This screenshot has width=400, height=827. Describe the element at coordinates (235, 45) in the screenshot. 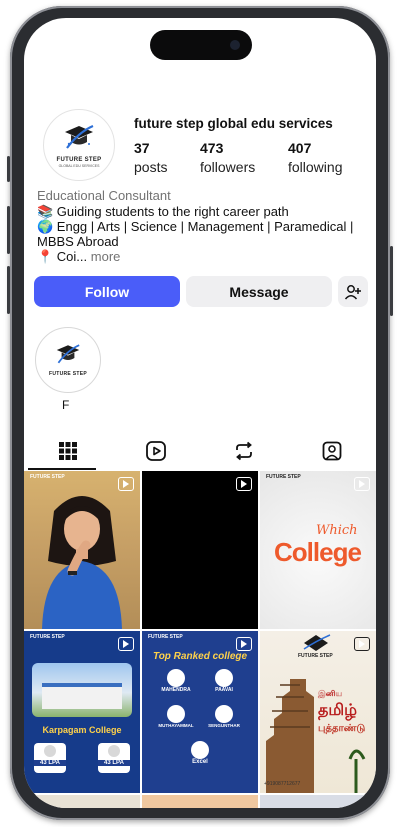

I see `camera-icon` at that location.